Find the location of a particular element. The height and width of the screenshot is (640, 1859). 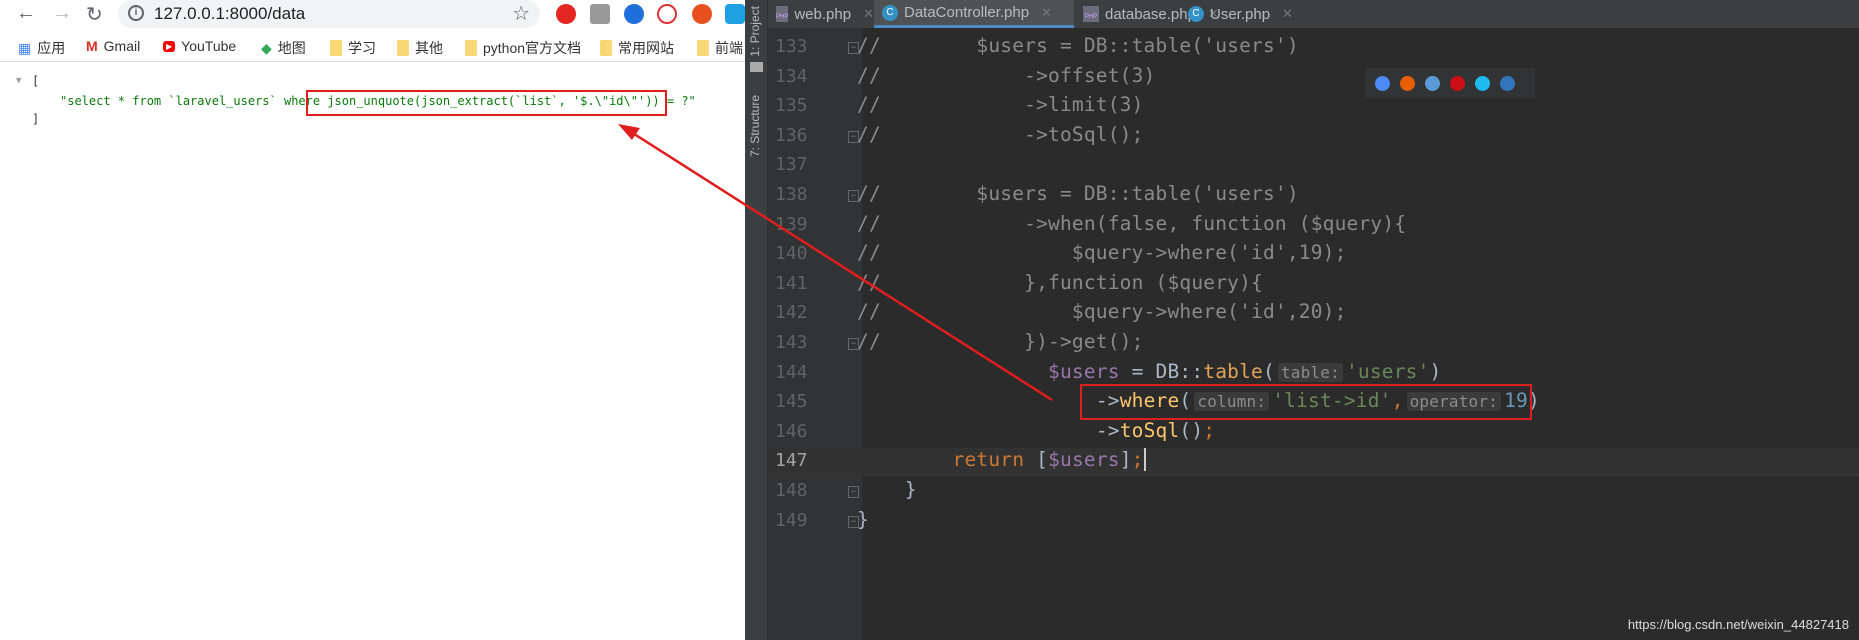

json-close-bracket: ] is located at coordinates (36, 119).